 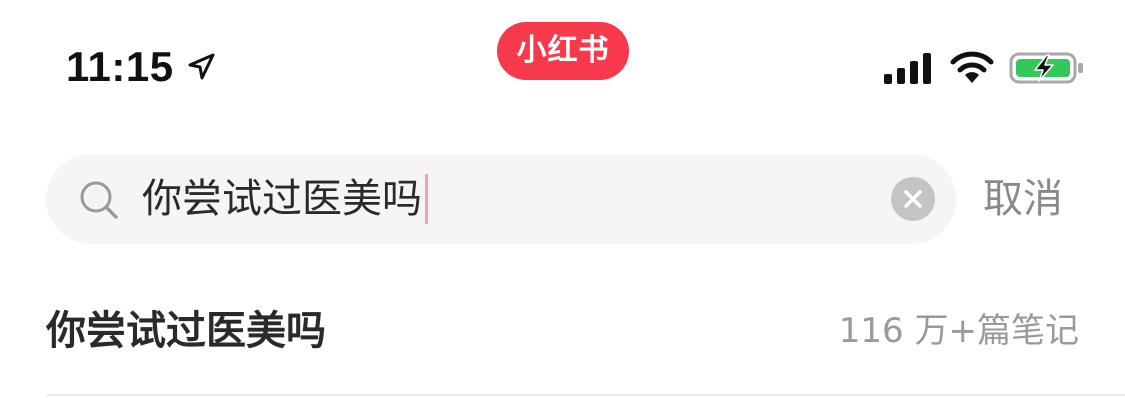 I want to click on battery-charging-icon, so click(x=1047, y=68).